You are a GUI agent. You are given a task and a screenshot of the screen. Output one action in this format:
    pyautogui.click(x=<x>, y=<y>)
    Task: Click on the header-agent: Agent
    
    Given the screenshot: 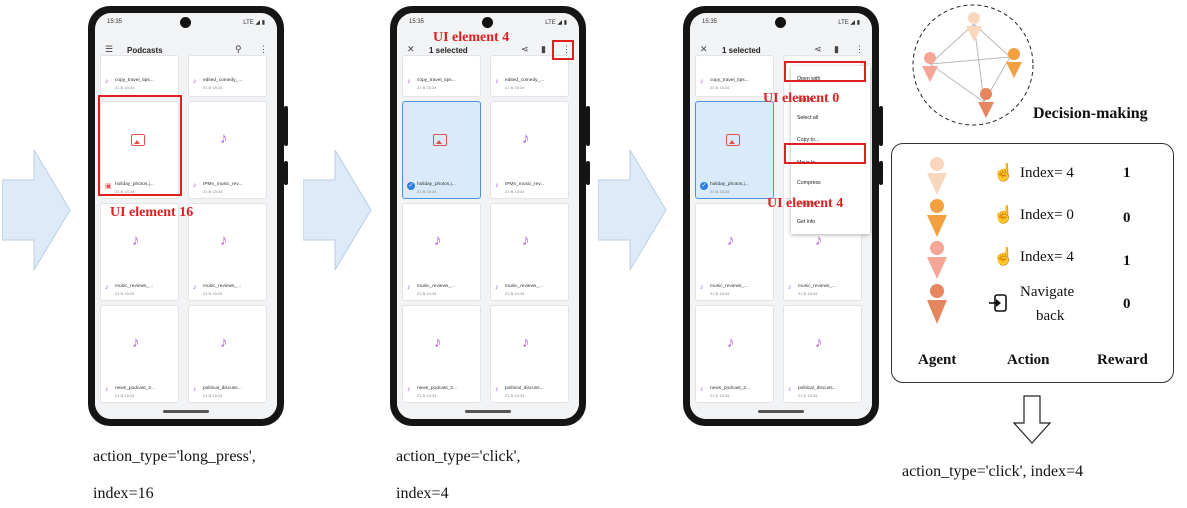 What is the action you would take?
    pyautogui.click(x=937, y=360)
    